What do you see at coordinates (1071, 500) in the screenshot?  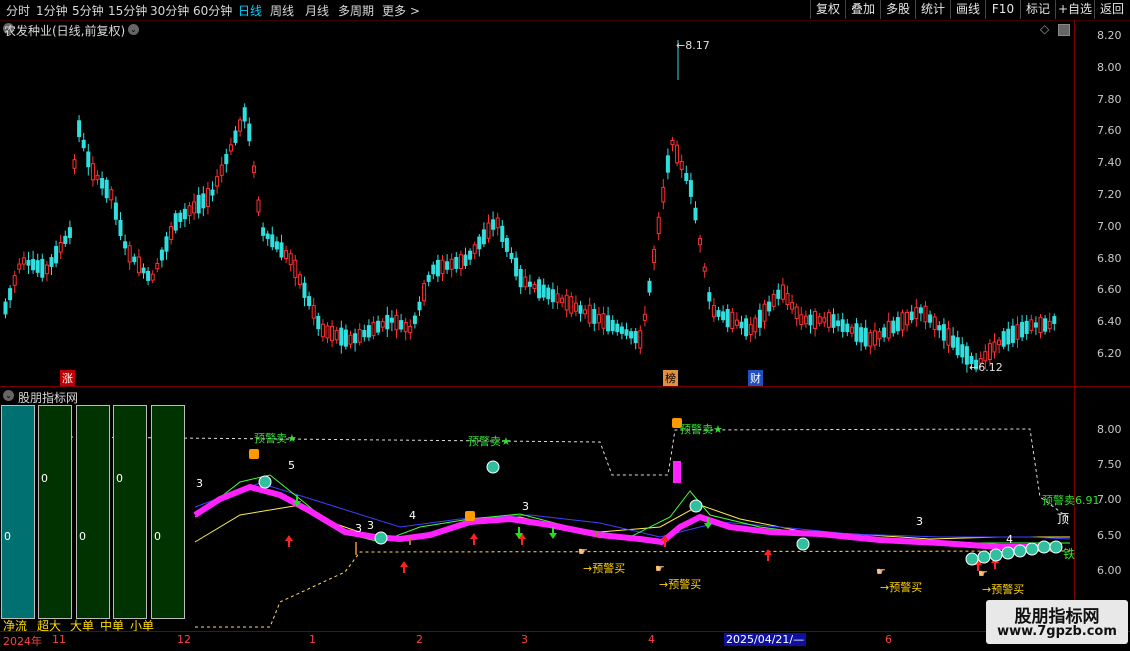 I see `warn-sell-value-label: 预警卖6.91` at bounding box center [1071, 500].